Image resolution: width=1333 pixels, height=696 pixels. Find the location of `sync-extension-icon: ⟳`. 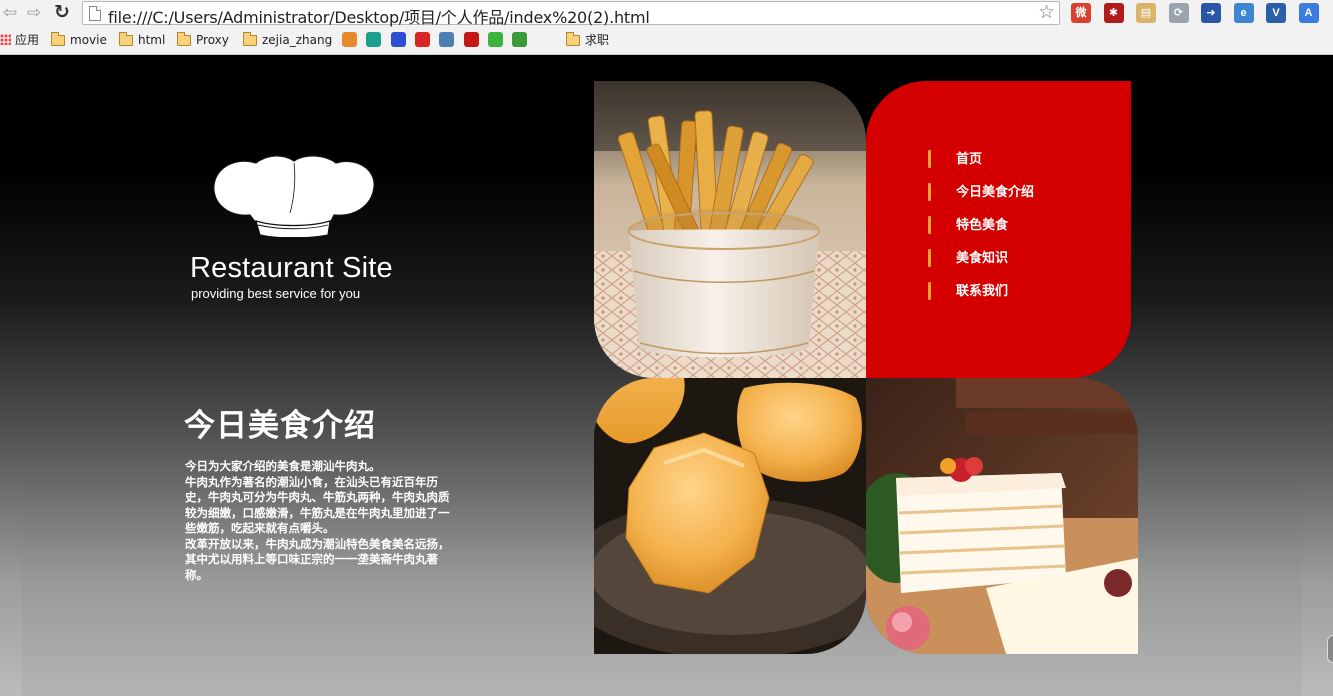

sync-extension-icon: ⟳ is located at coordinates (1178, 13).